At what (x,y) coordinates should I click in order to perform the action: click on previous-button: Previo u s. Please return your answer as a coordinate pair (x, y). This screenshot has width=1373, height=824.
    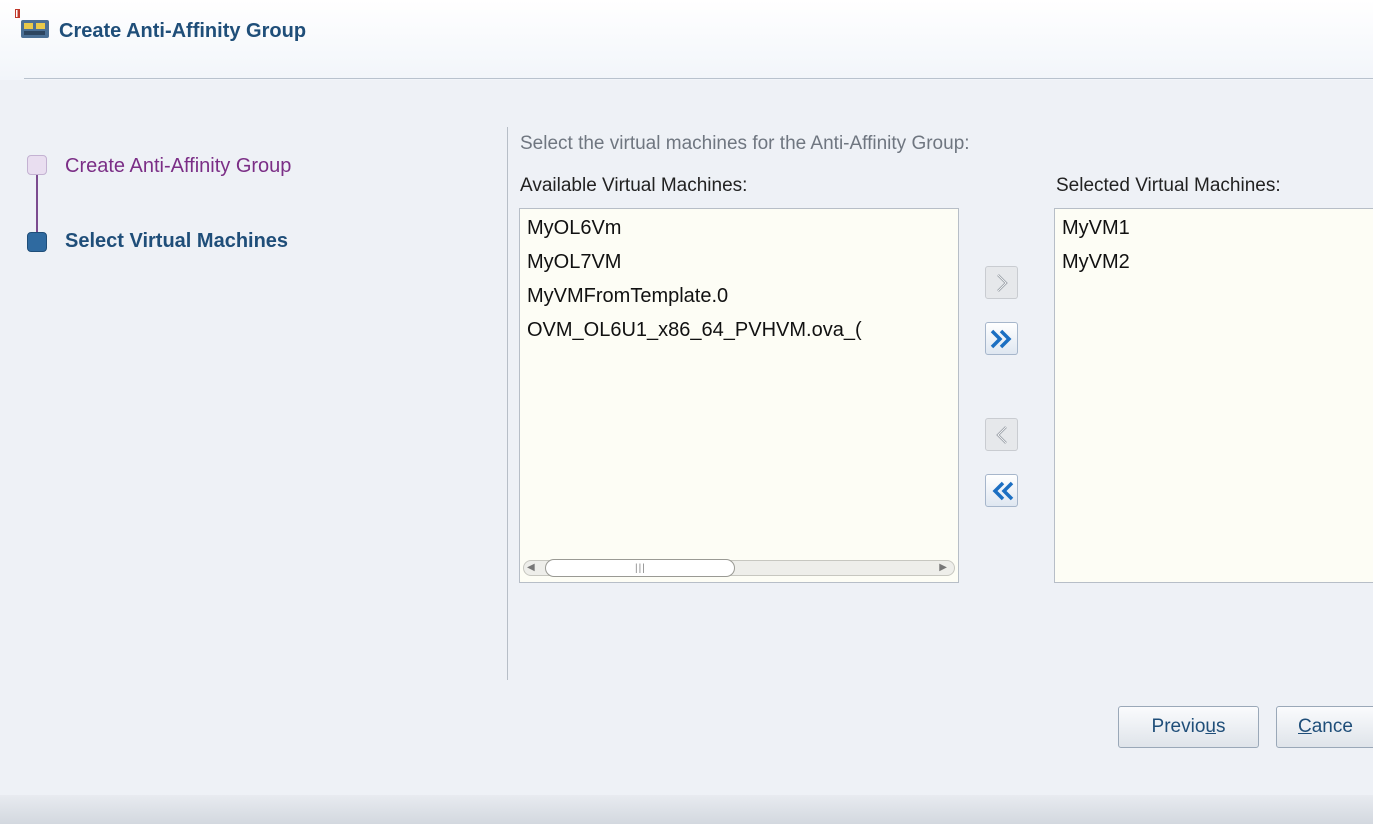
    Looking at the image, I should click on (1188, 727).